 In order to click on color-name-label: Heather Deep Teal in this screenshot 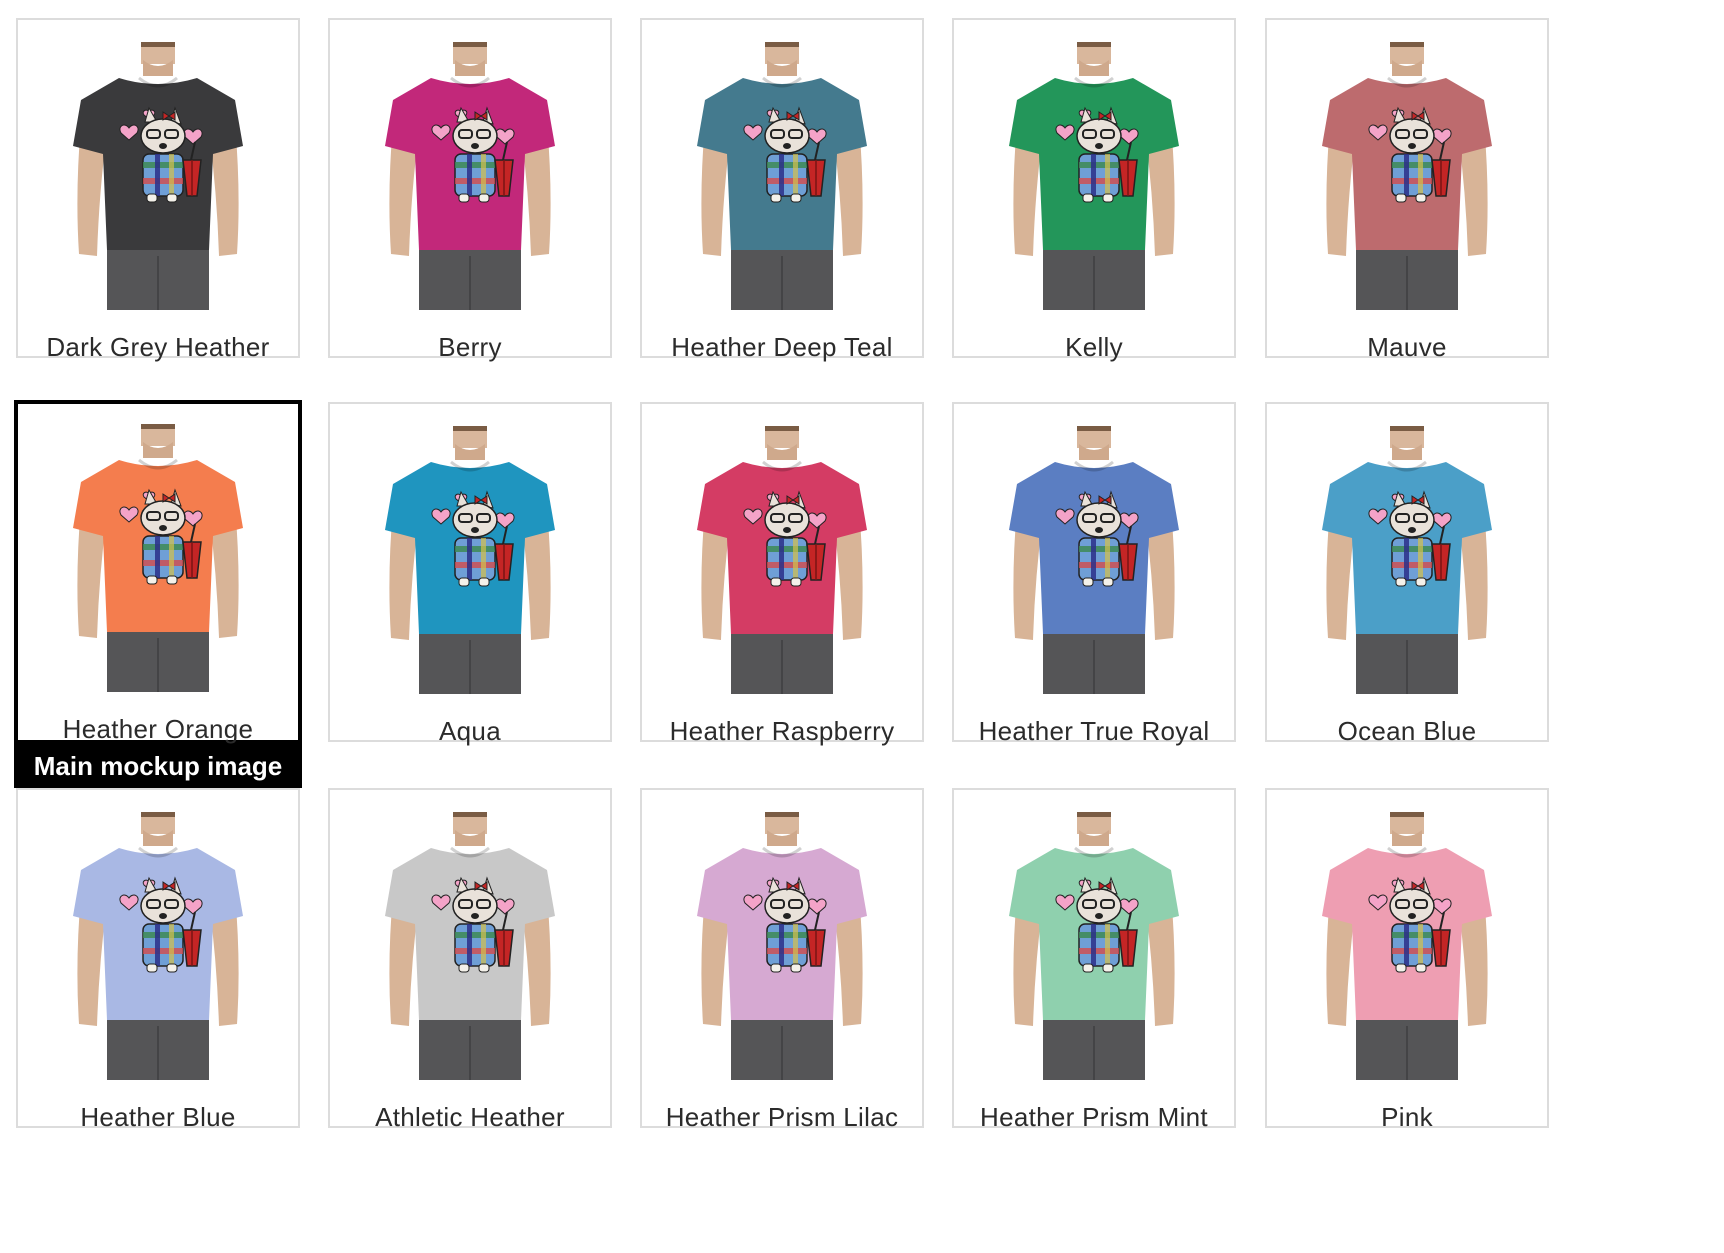, I will do `click(782, 347)`.